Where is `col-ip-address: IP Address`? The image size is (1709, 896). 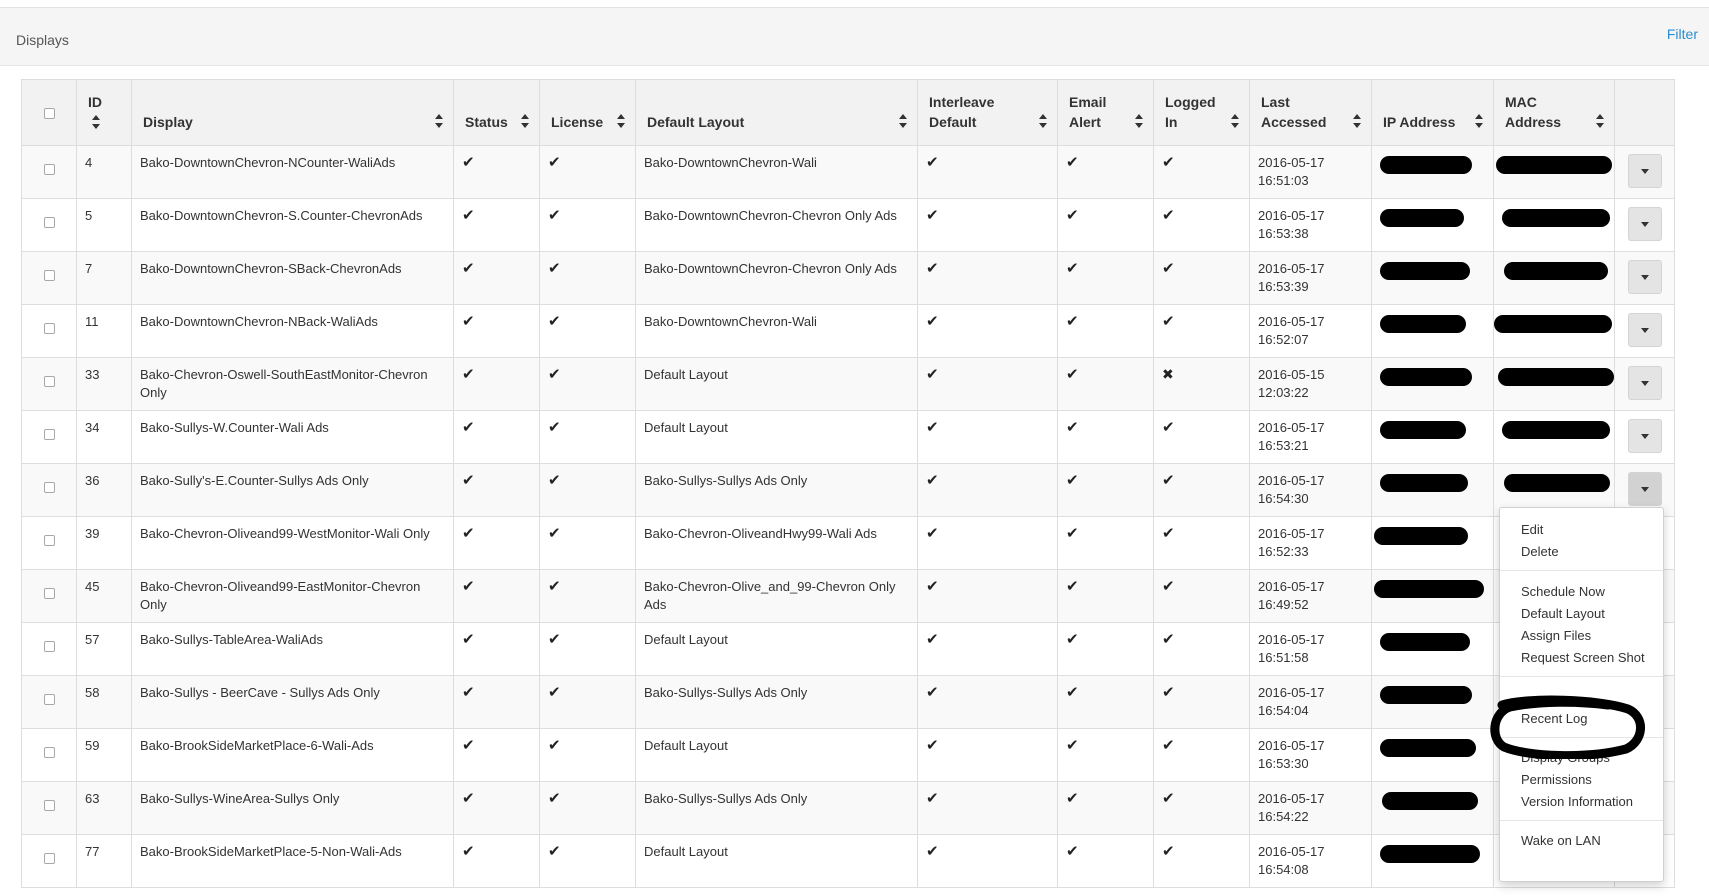 col-ip-address: IP Address is located at coordinates (1432, 112).